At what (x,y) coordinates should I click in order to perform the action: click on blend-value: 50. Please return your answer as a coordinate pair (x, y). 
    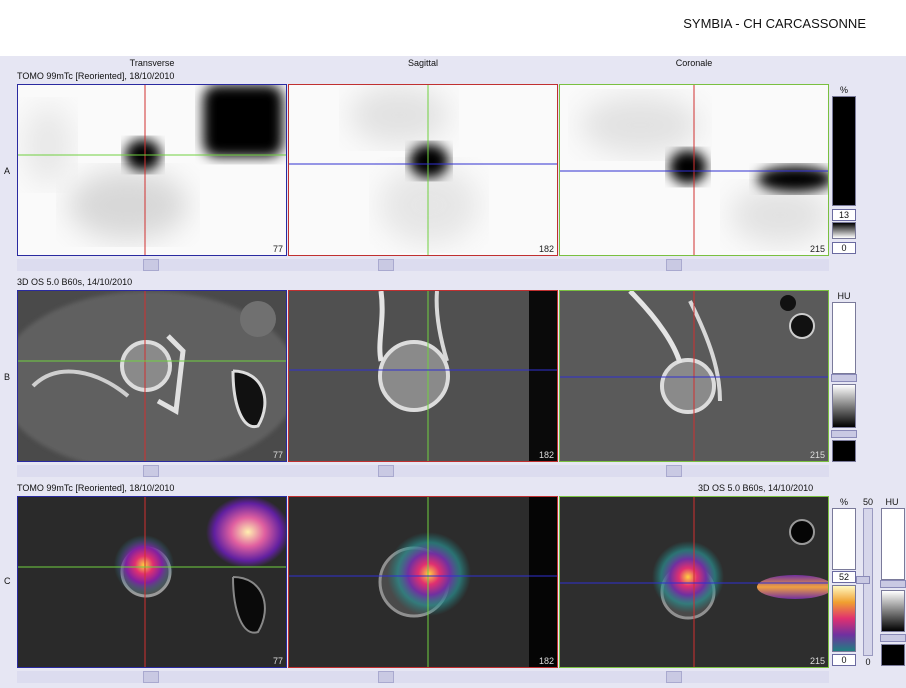
    Looking at the image, I should click on (867, 502).